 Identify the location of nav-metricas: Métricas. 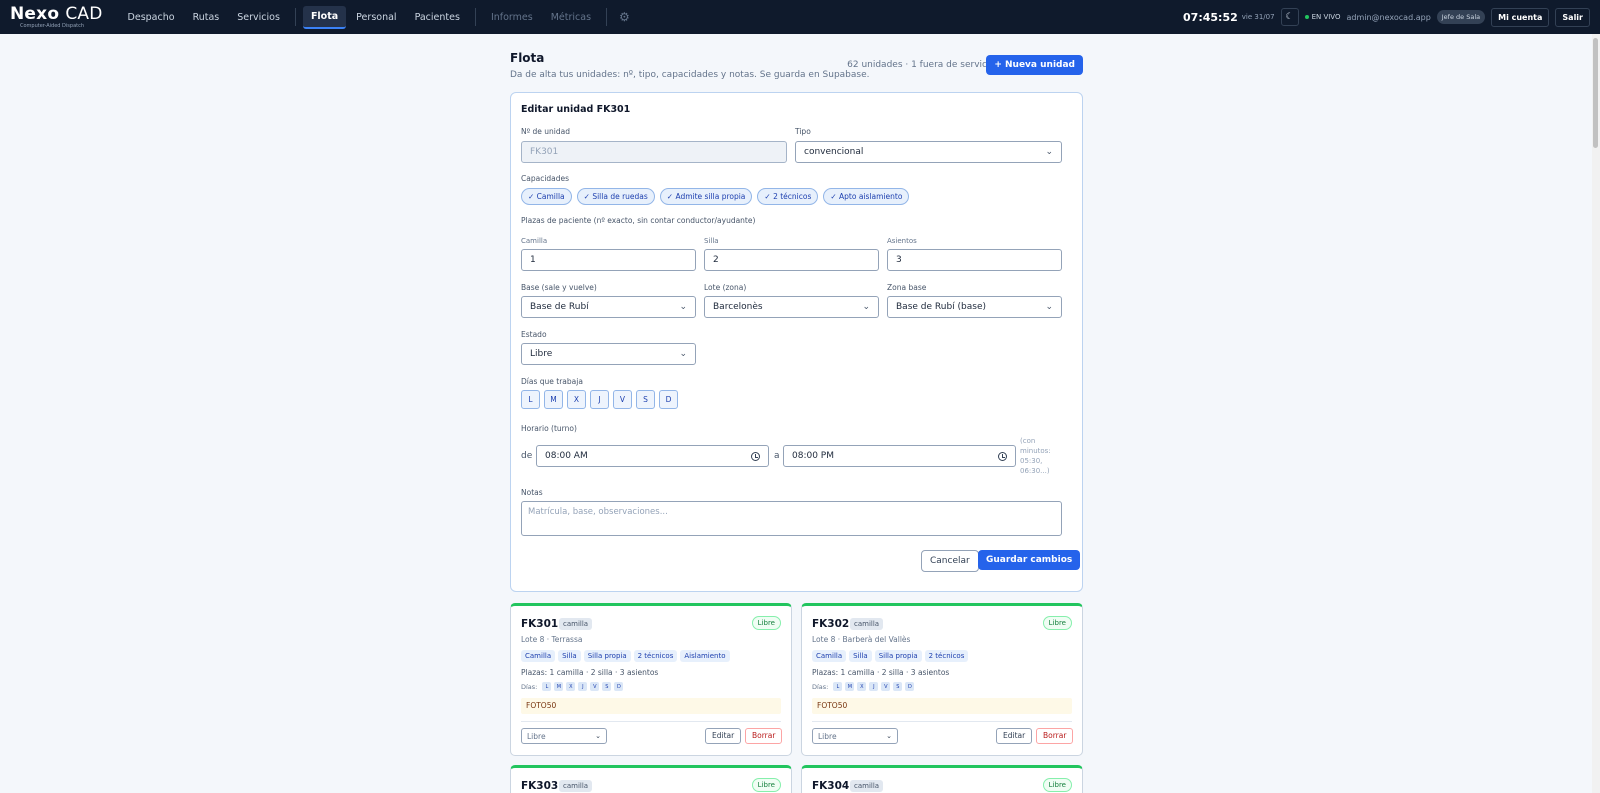
(571, 17).